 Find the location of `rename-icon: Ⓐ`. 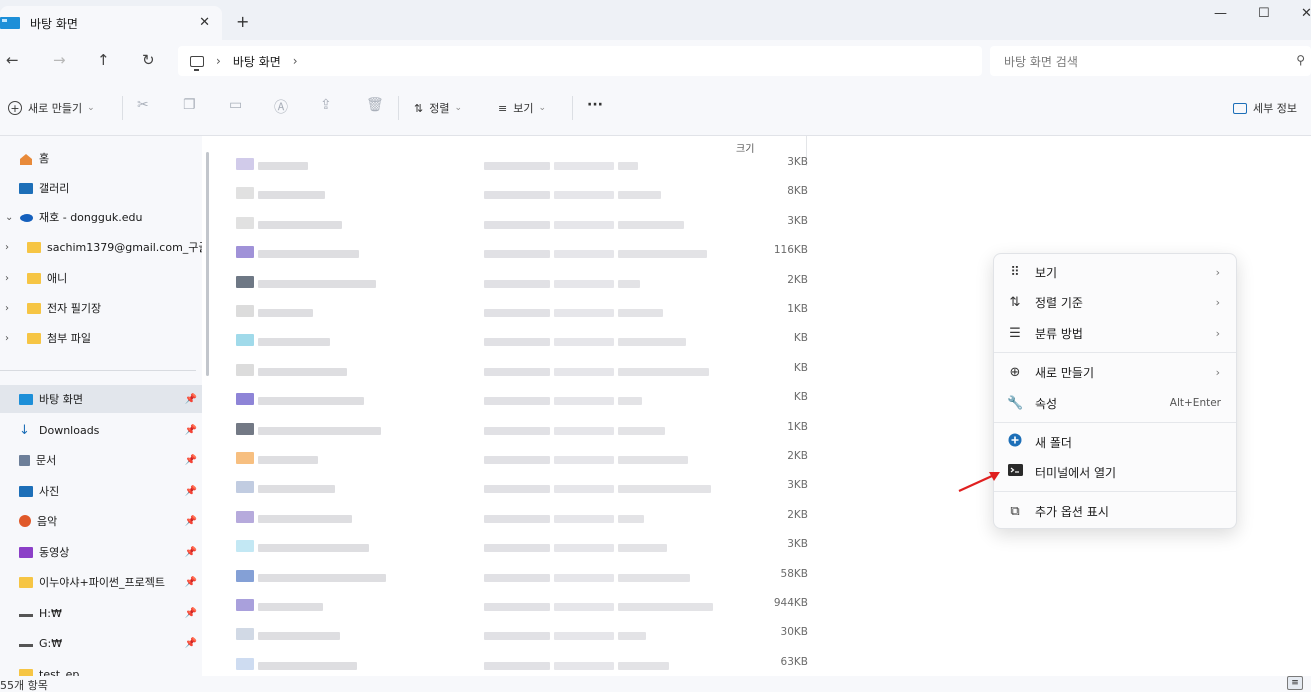

rename-icon: Ⓐ is located at coordinates (281, 107).